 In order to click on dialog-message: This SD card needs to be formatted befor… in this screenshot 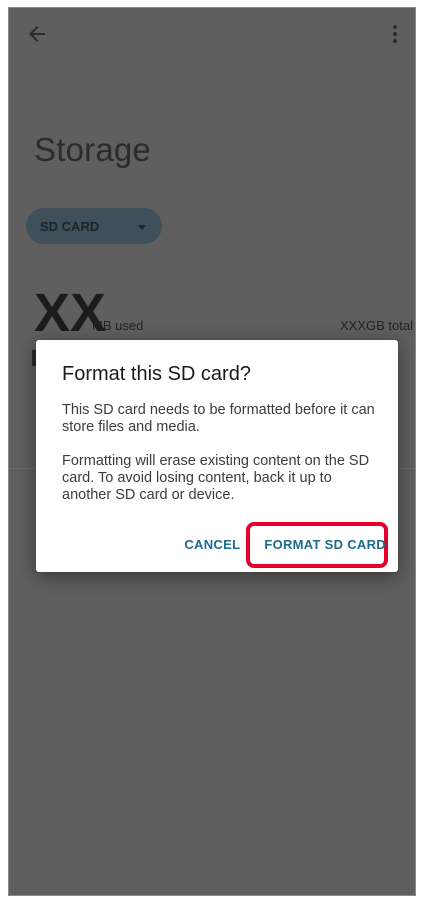, I will do `click(221, 461)`.